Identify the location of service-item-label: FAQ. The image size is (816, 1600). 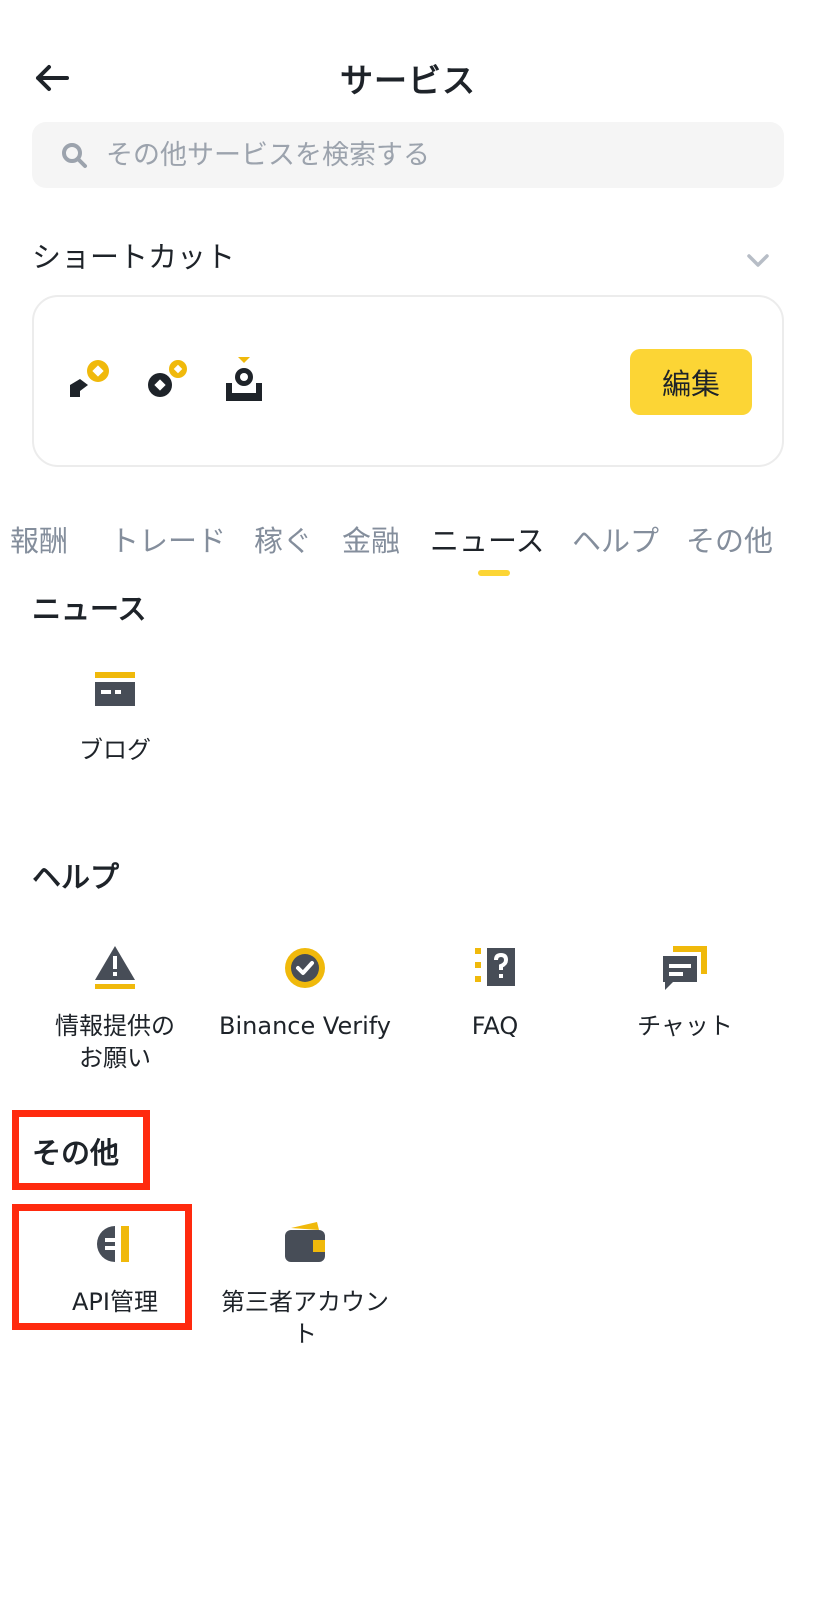
(495, 1026).